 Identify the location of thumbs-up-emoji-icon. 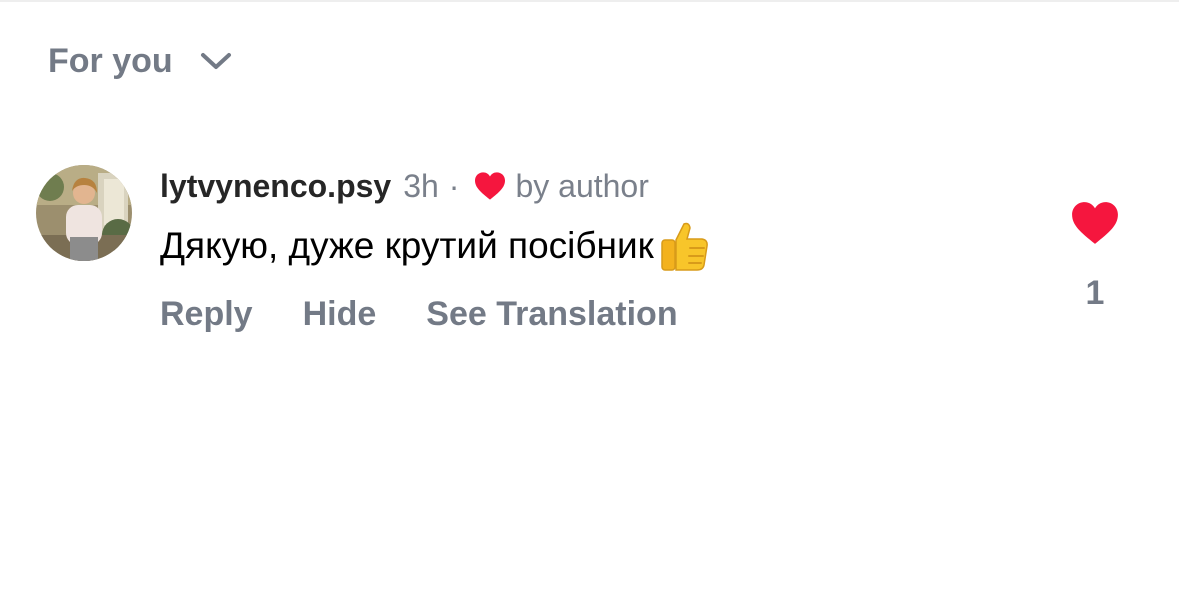
(684, 246).